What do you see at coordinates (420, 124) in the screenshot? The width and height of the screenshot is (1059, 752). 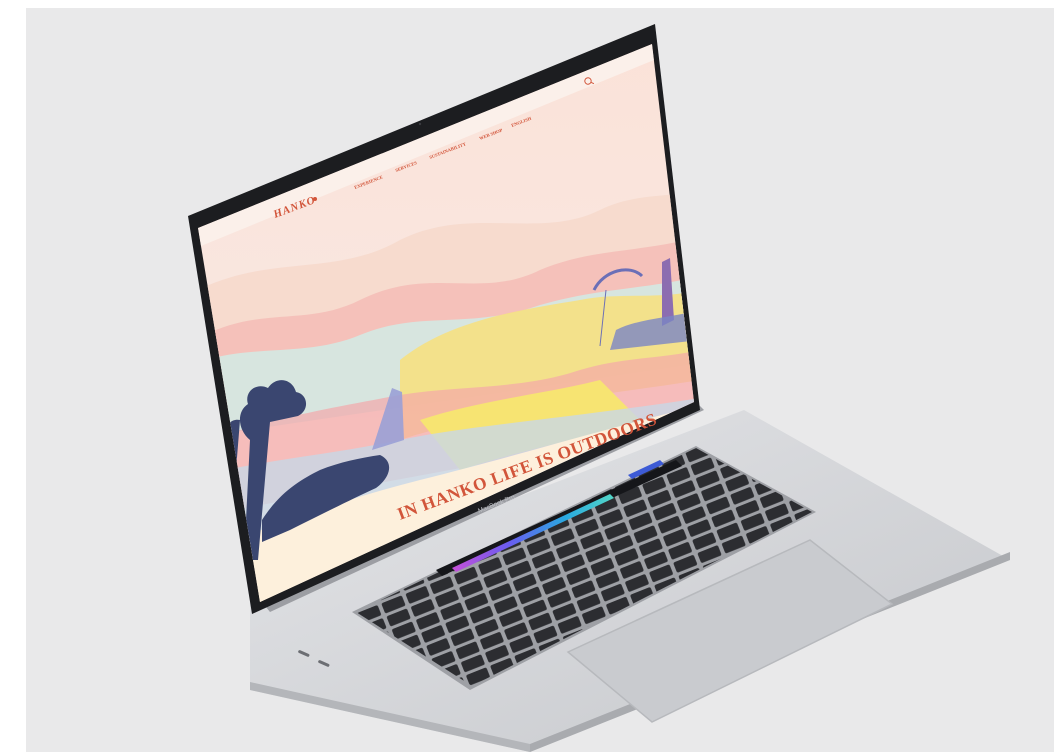 I see `webcam` at bounding box center [420, 124].